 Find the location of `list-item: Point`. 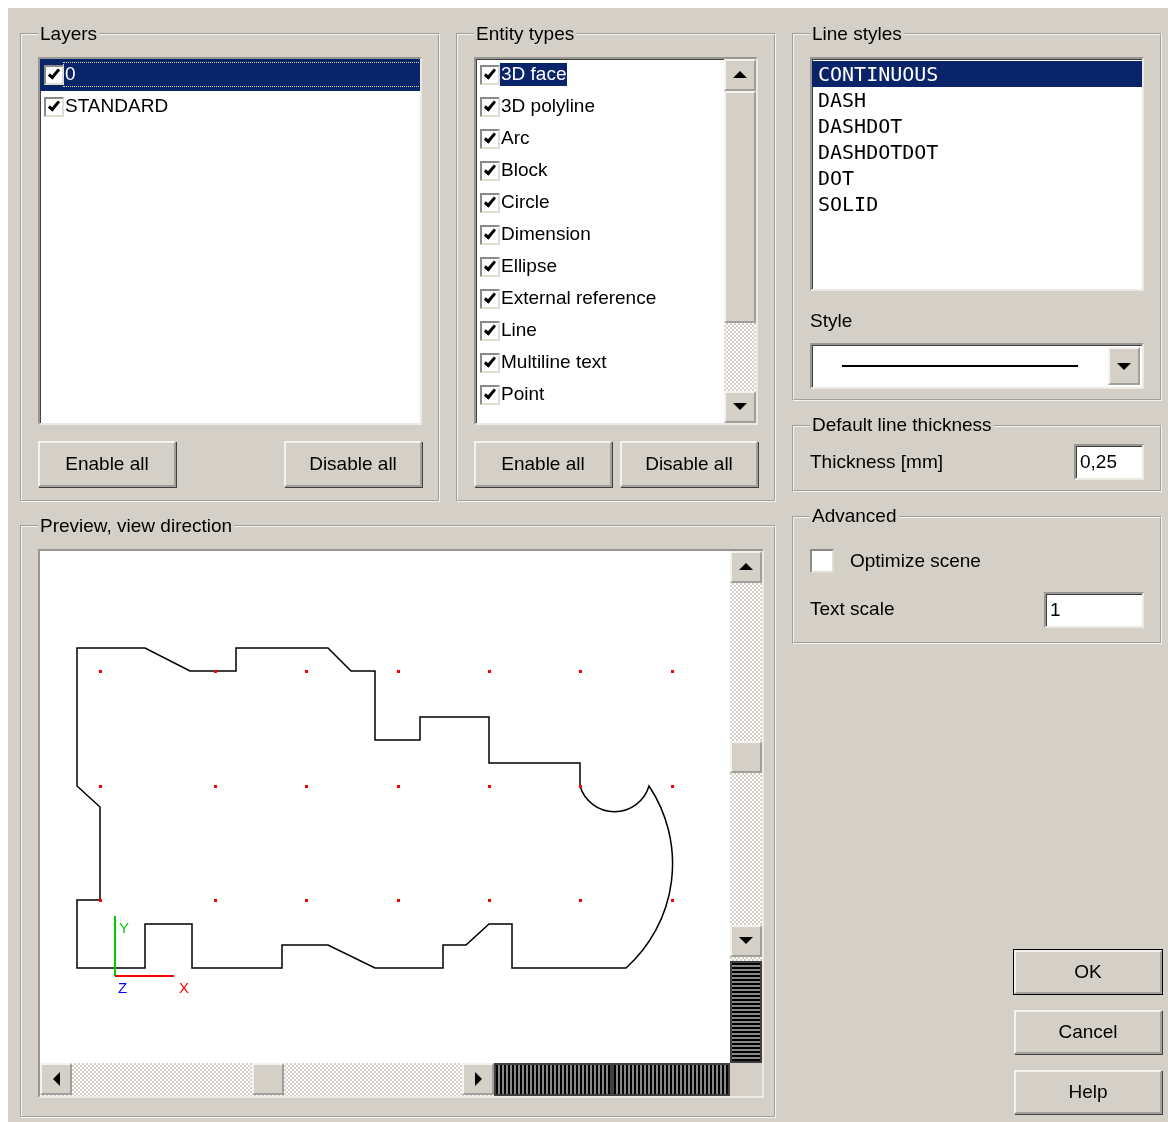

list-item: Point is located at coordinates (600, 394).